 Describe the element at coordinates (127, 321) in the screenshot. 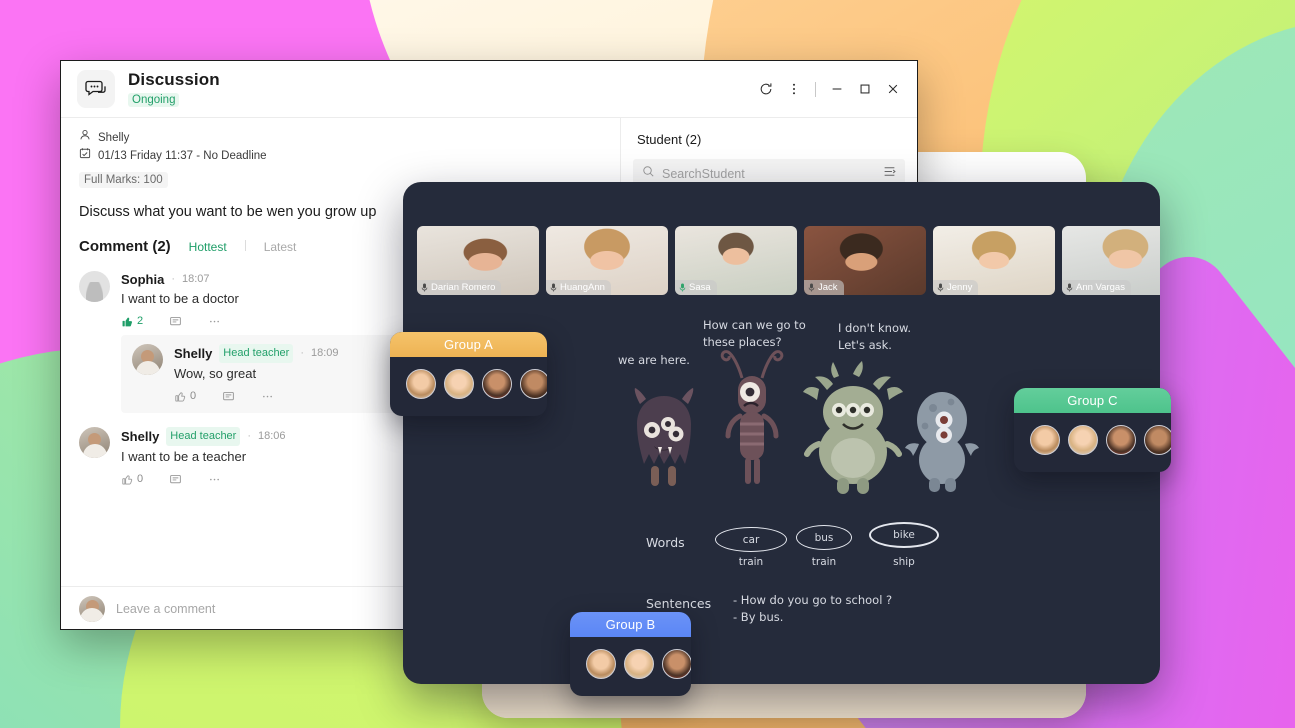

I see `thumbs-up-filled-icon` at that location.